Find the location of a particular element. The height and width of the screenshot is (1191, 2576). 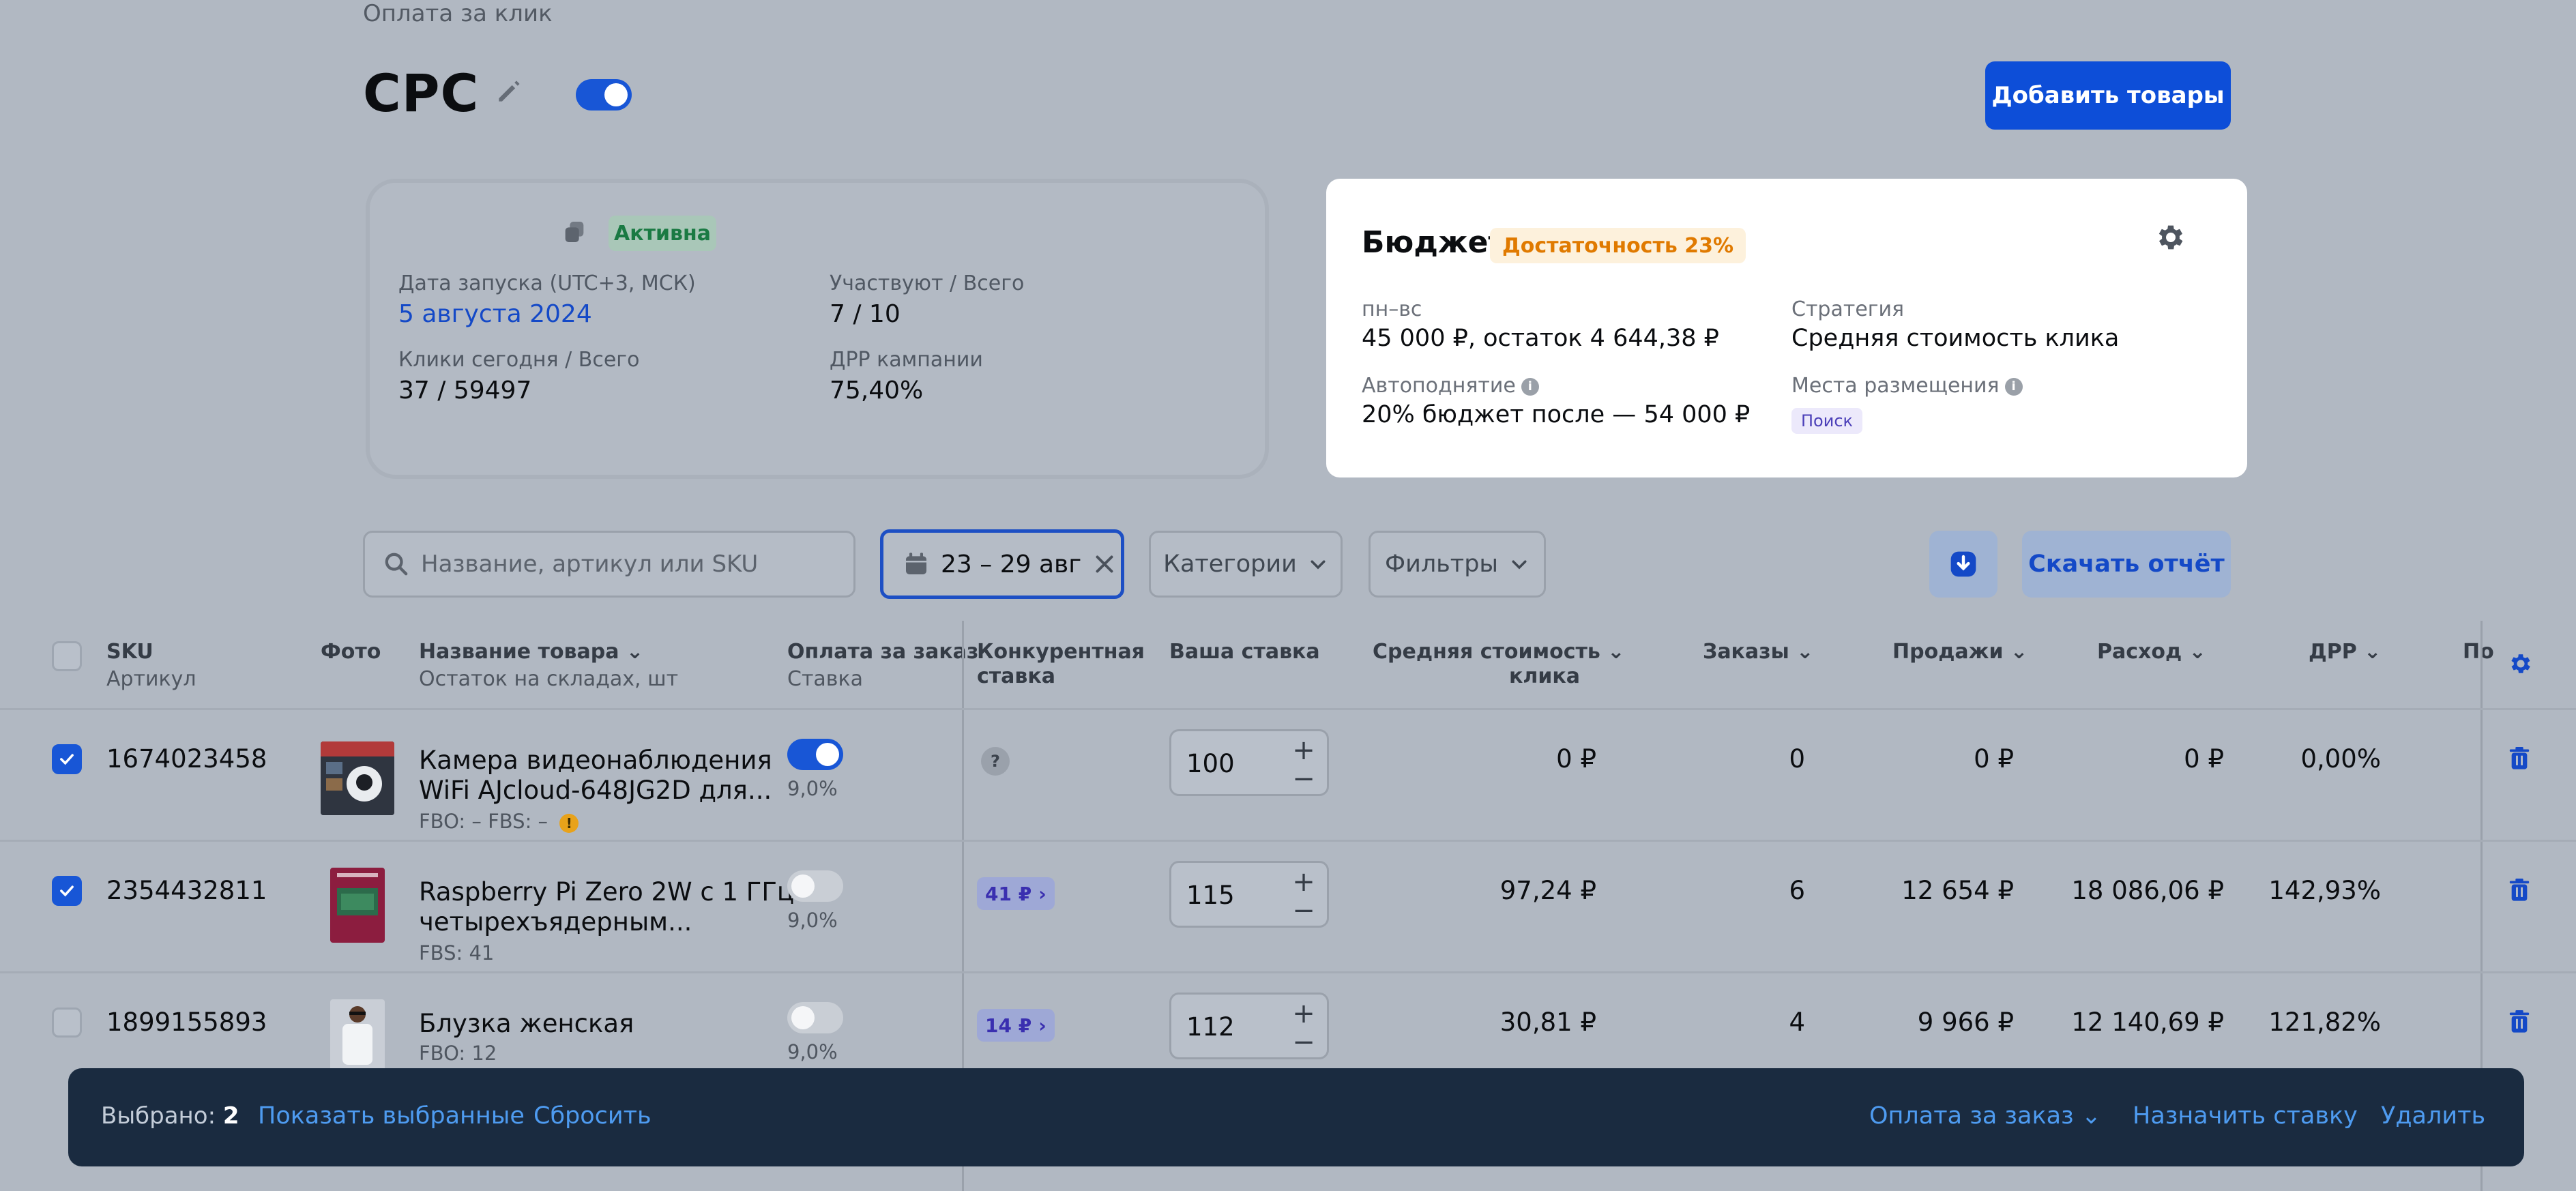

bid-value: 115 is located at coordinates (1210, 895).